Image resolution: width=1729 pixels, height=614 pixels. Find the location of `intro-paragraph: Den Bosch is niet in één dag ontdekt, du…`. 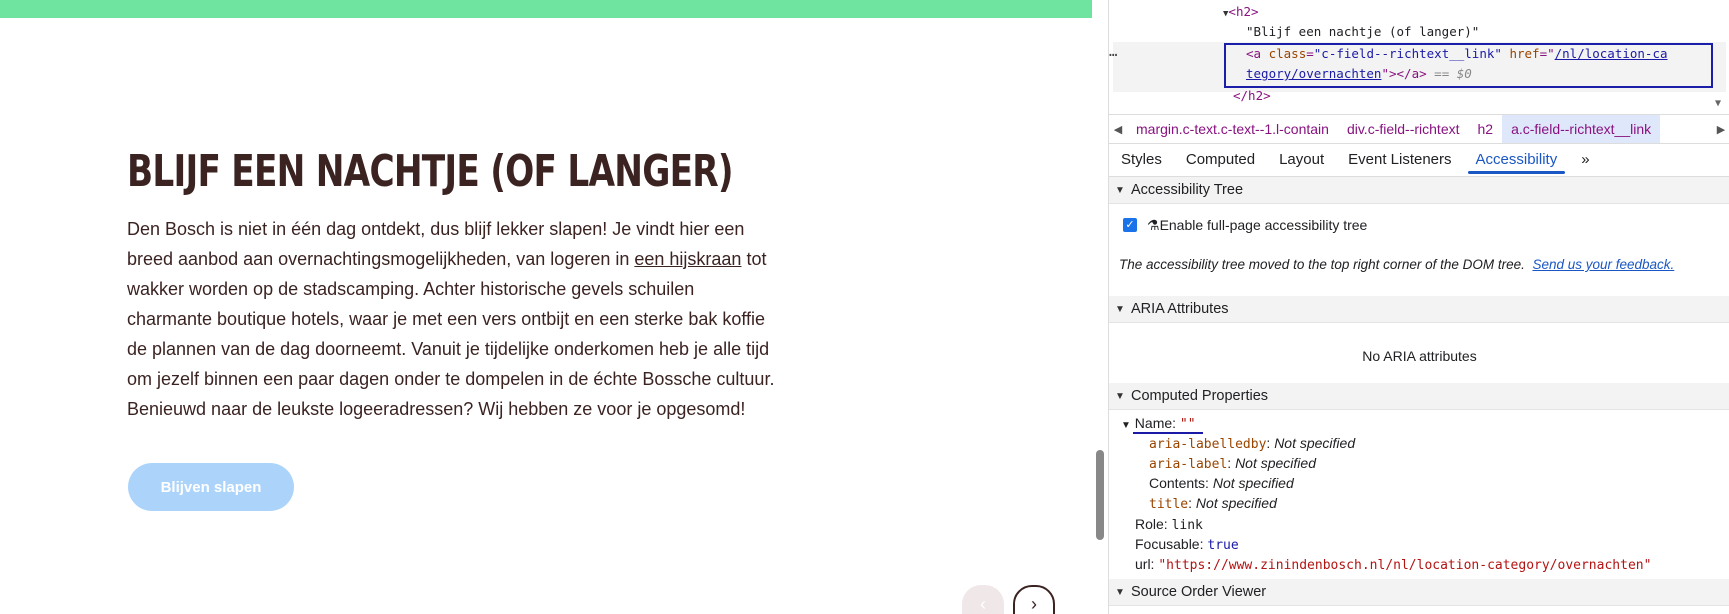

intro-paragraph: Den Bosch is niet in één dag ontdekt, du… is located at coordinates (452, 319).